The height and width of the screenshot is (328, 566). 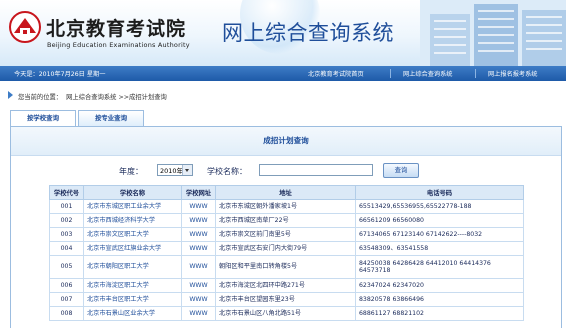 I want to click on school-address: 北京市海淀区北四环中路271号, so click(x=285, y=285).